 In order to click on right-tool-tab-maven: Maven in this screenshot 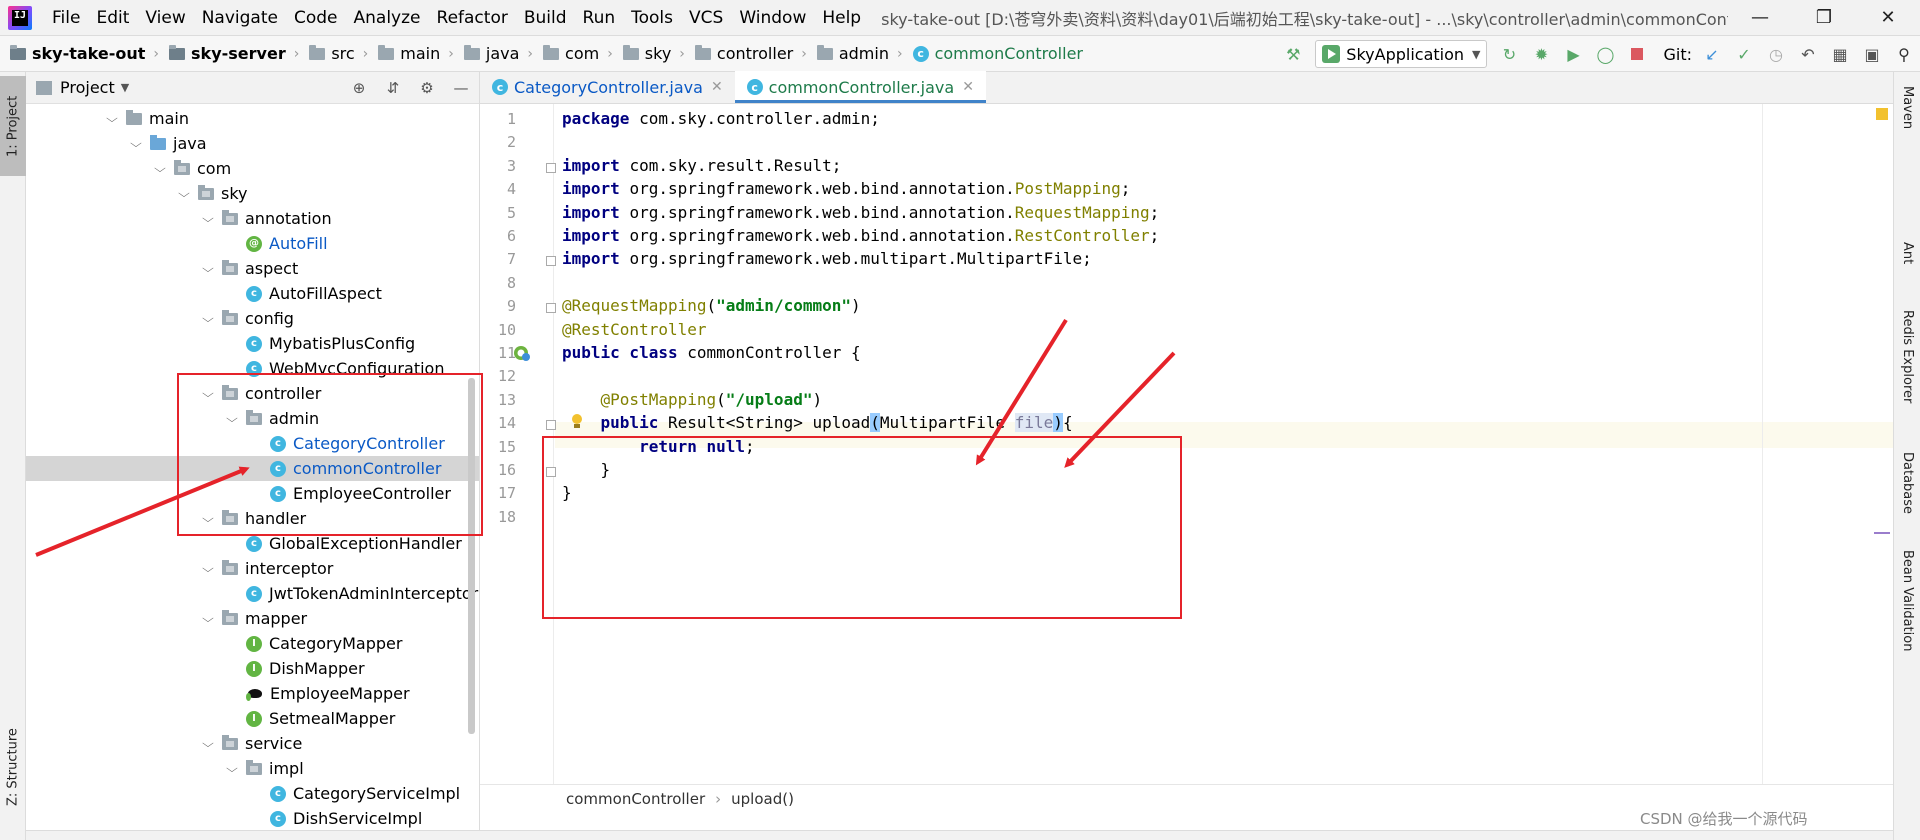, I will do `click(1907, 146)`.